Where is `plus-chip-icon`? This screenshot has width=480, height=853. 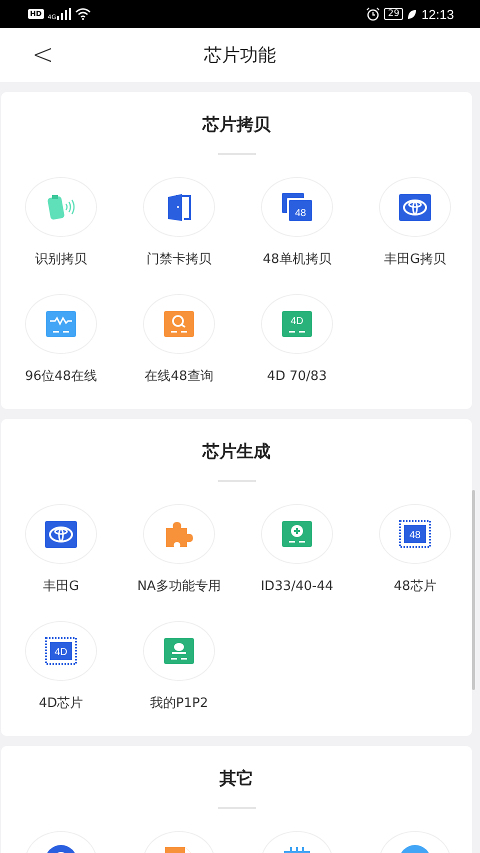 plus-chip-icon is located at coordinates (297, 534).